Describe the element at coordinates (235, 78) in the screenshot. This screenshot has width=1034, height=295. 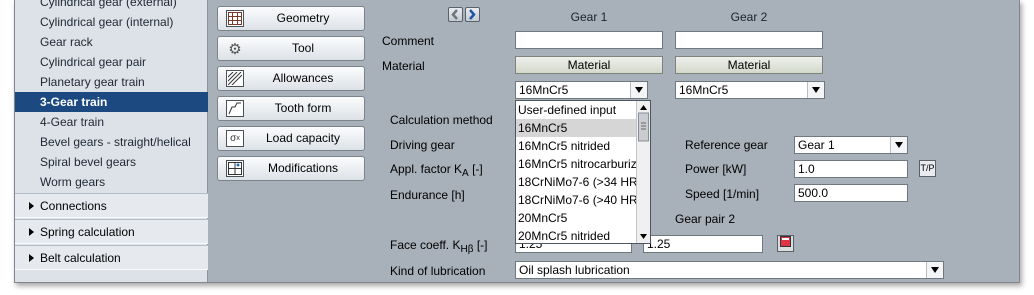
I see `allowance-icon` at that location.